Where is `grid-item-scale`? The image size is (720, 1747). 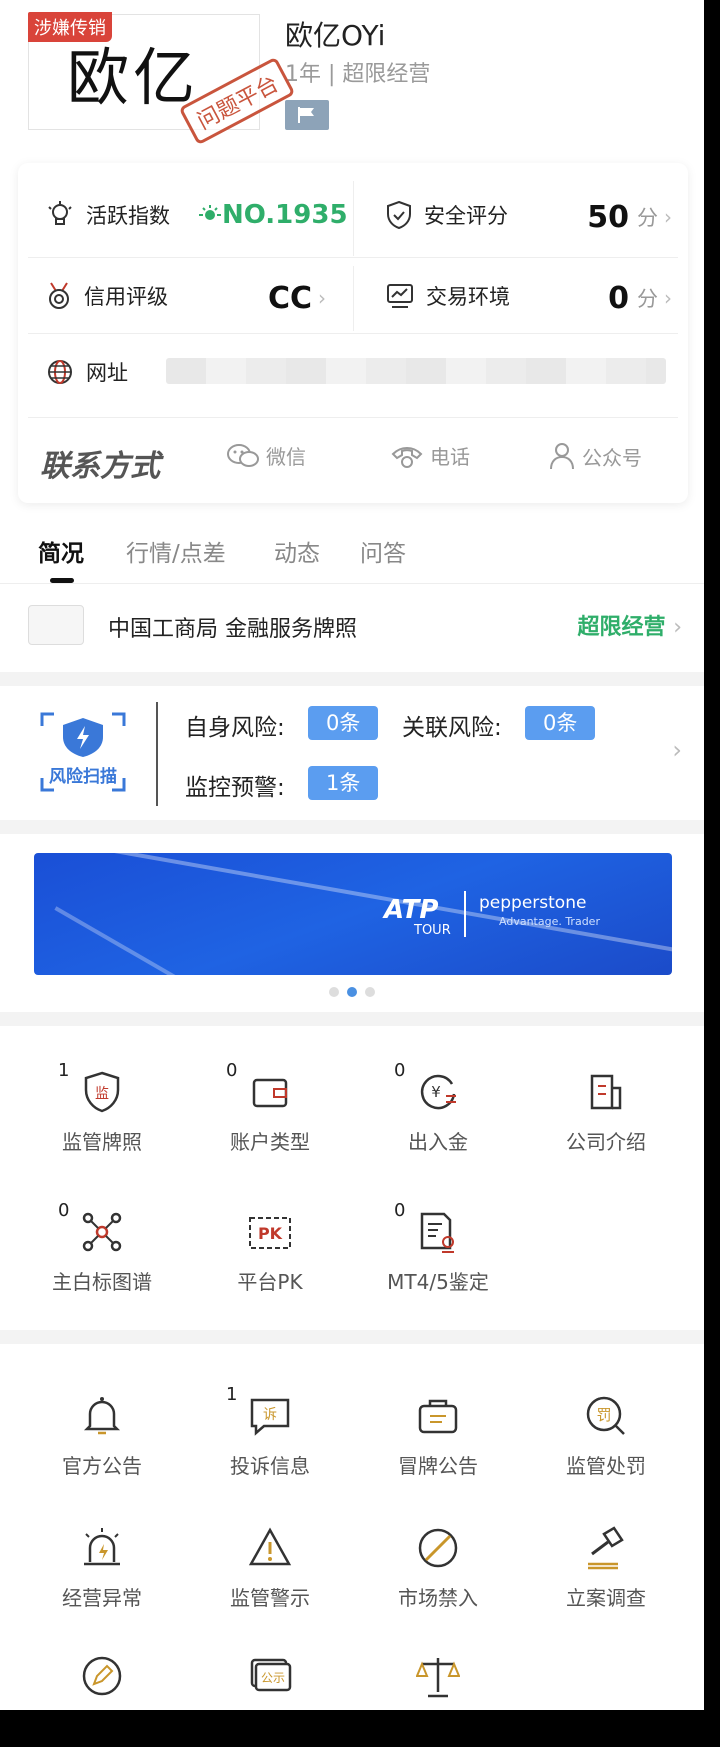
grid-item-scale is located at coordinates (438, 1676).